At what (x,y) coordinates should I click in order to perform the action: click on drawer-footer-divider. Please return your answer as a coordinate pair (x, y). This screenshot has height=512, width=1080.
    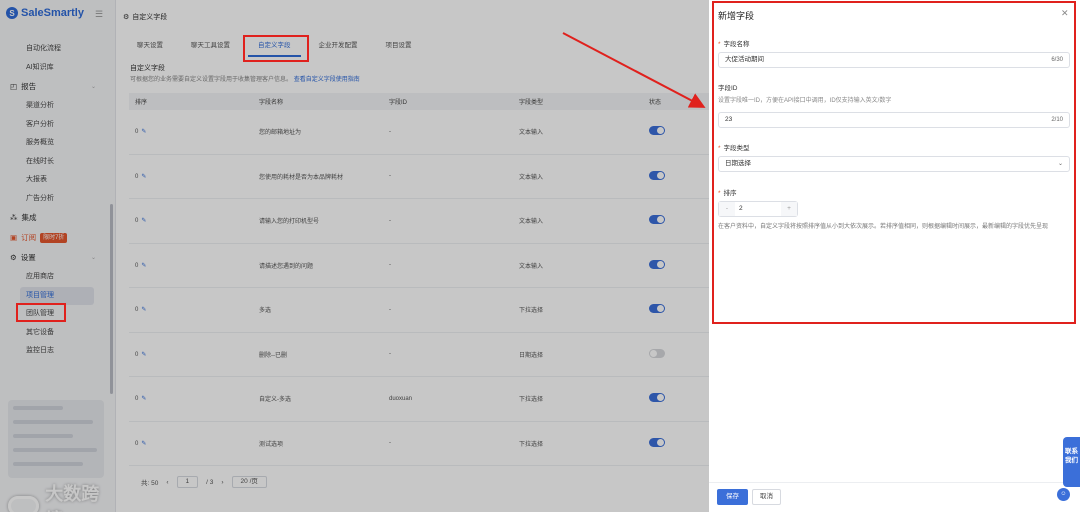
    Looking at the image, I should click on (894, 482).